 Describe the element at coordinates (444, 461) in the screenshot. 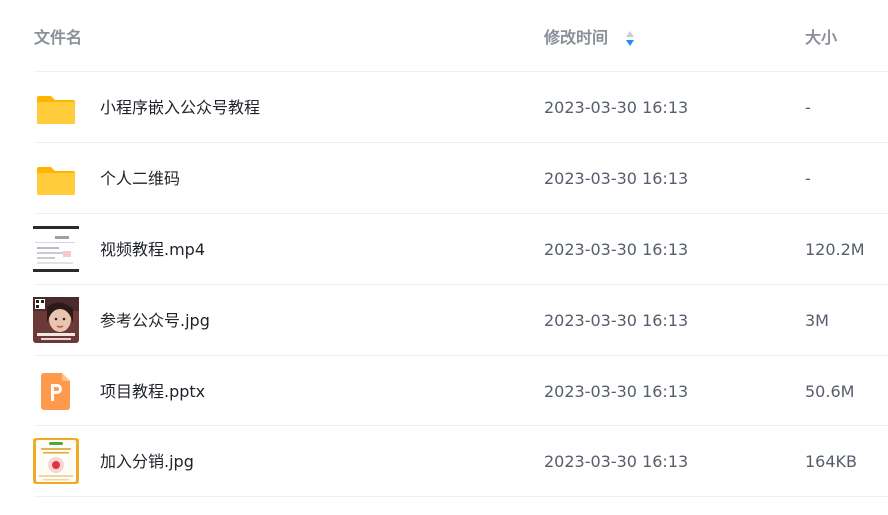

I see `file-row: 加入分销.jpg 2023-03-30 16:13 164KB` at that location.